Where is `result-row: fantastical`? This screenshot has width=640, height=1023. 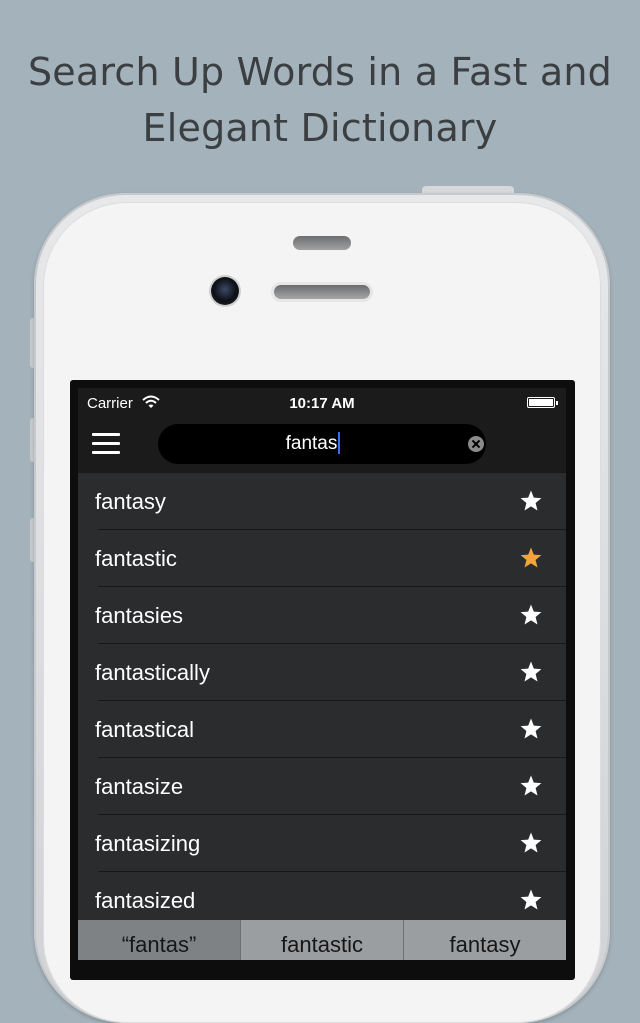
result-row: fantastical is located at coordinates (322, 729).